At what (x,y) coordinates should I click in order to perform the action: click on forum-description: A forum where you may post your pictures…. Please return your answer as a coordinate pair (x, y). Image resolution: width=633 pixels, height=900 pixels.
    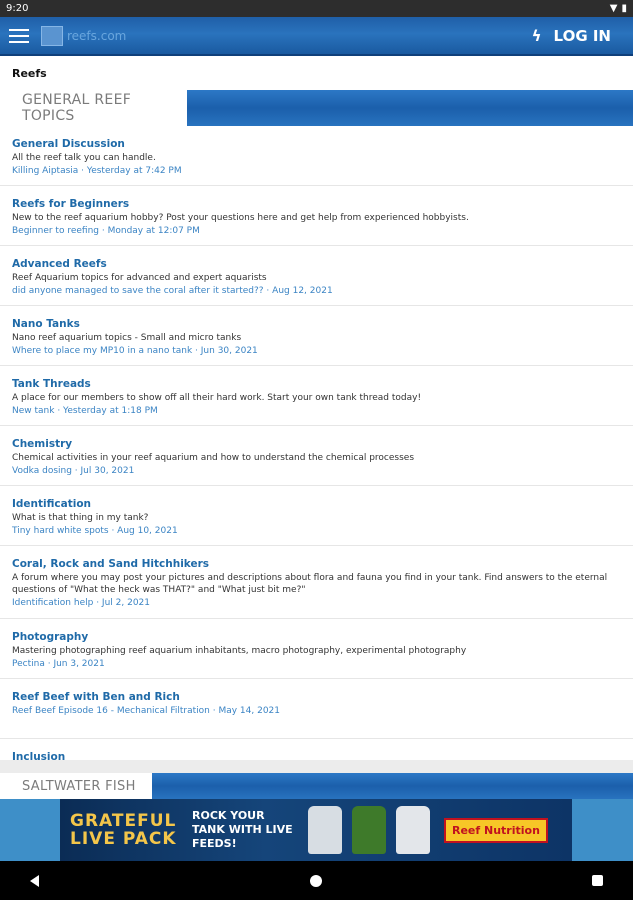
    Looking at the image, I should click on (310, 584).